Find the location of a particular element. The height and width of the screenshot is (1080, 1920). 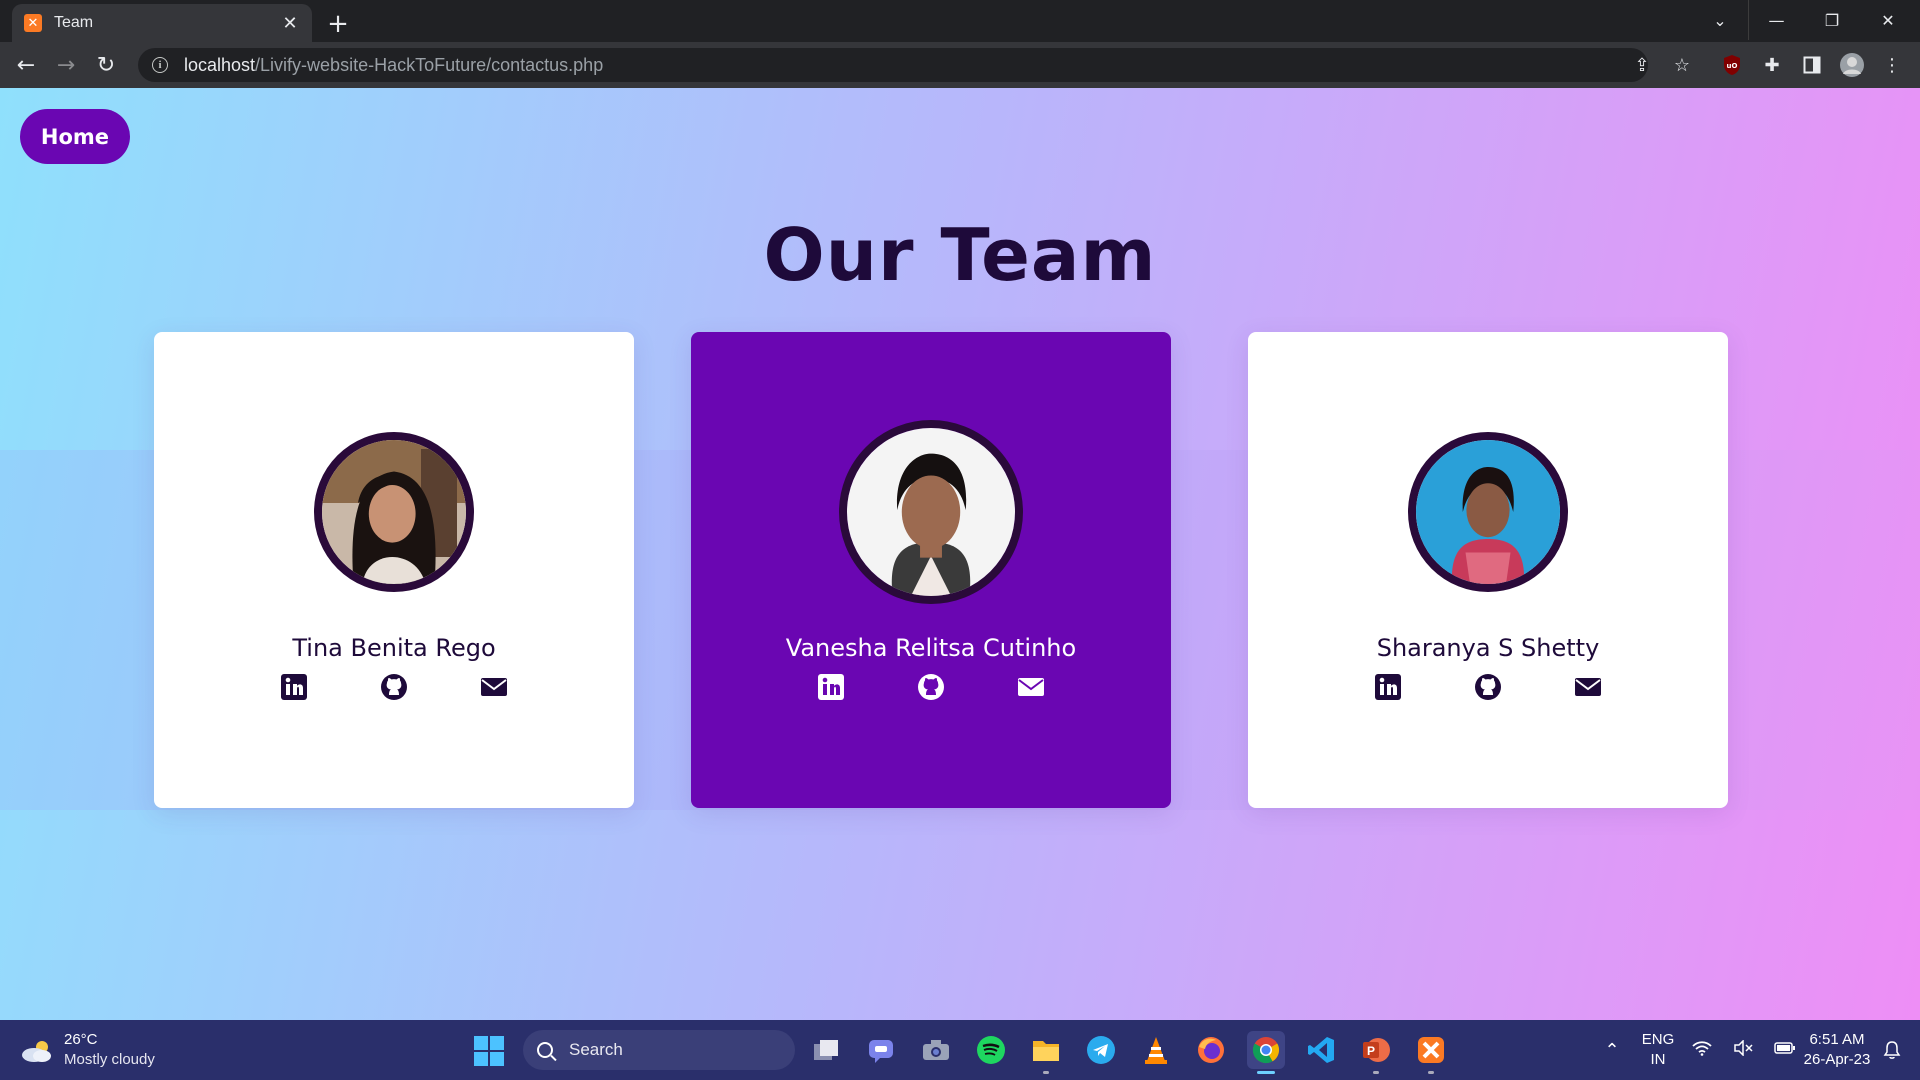

back-arrow-icon: ← is located at coordinates (26, 65).